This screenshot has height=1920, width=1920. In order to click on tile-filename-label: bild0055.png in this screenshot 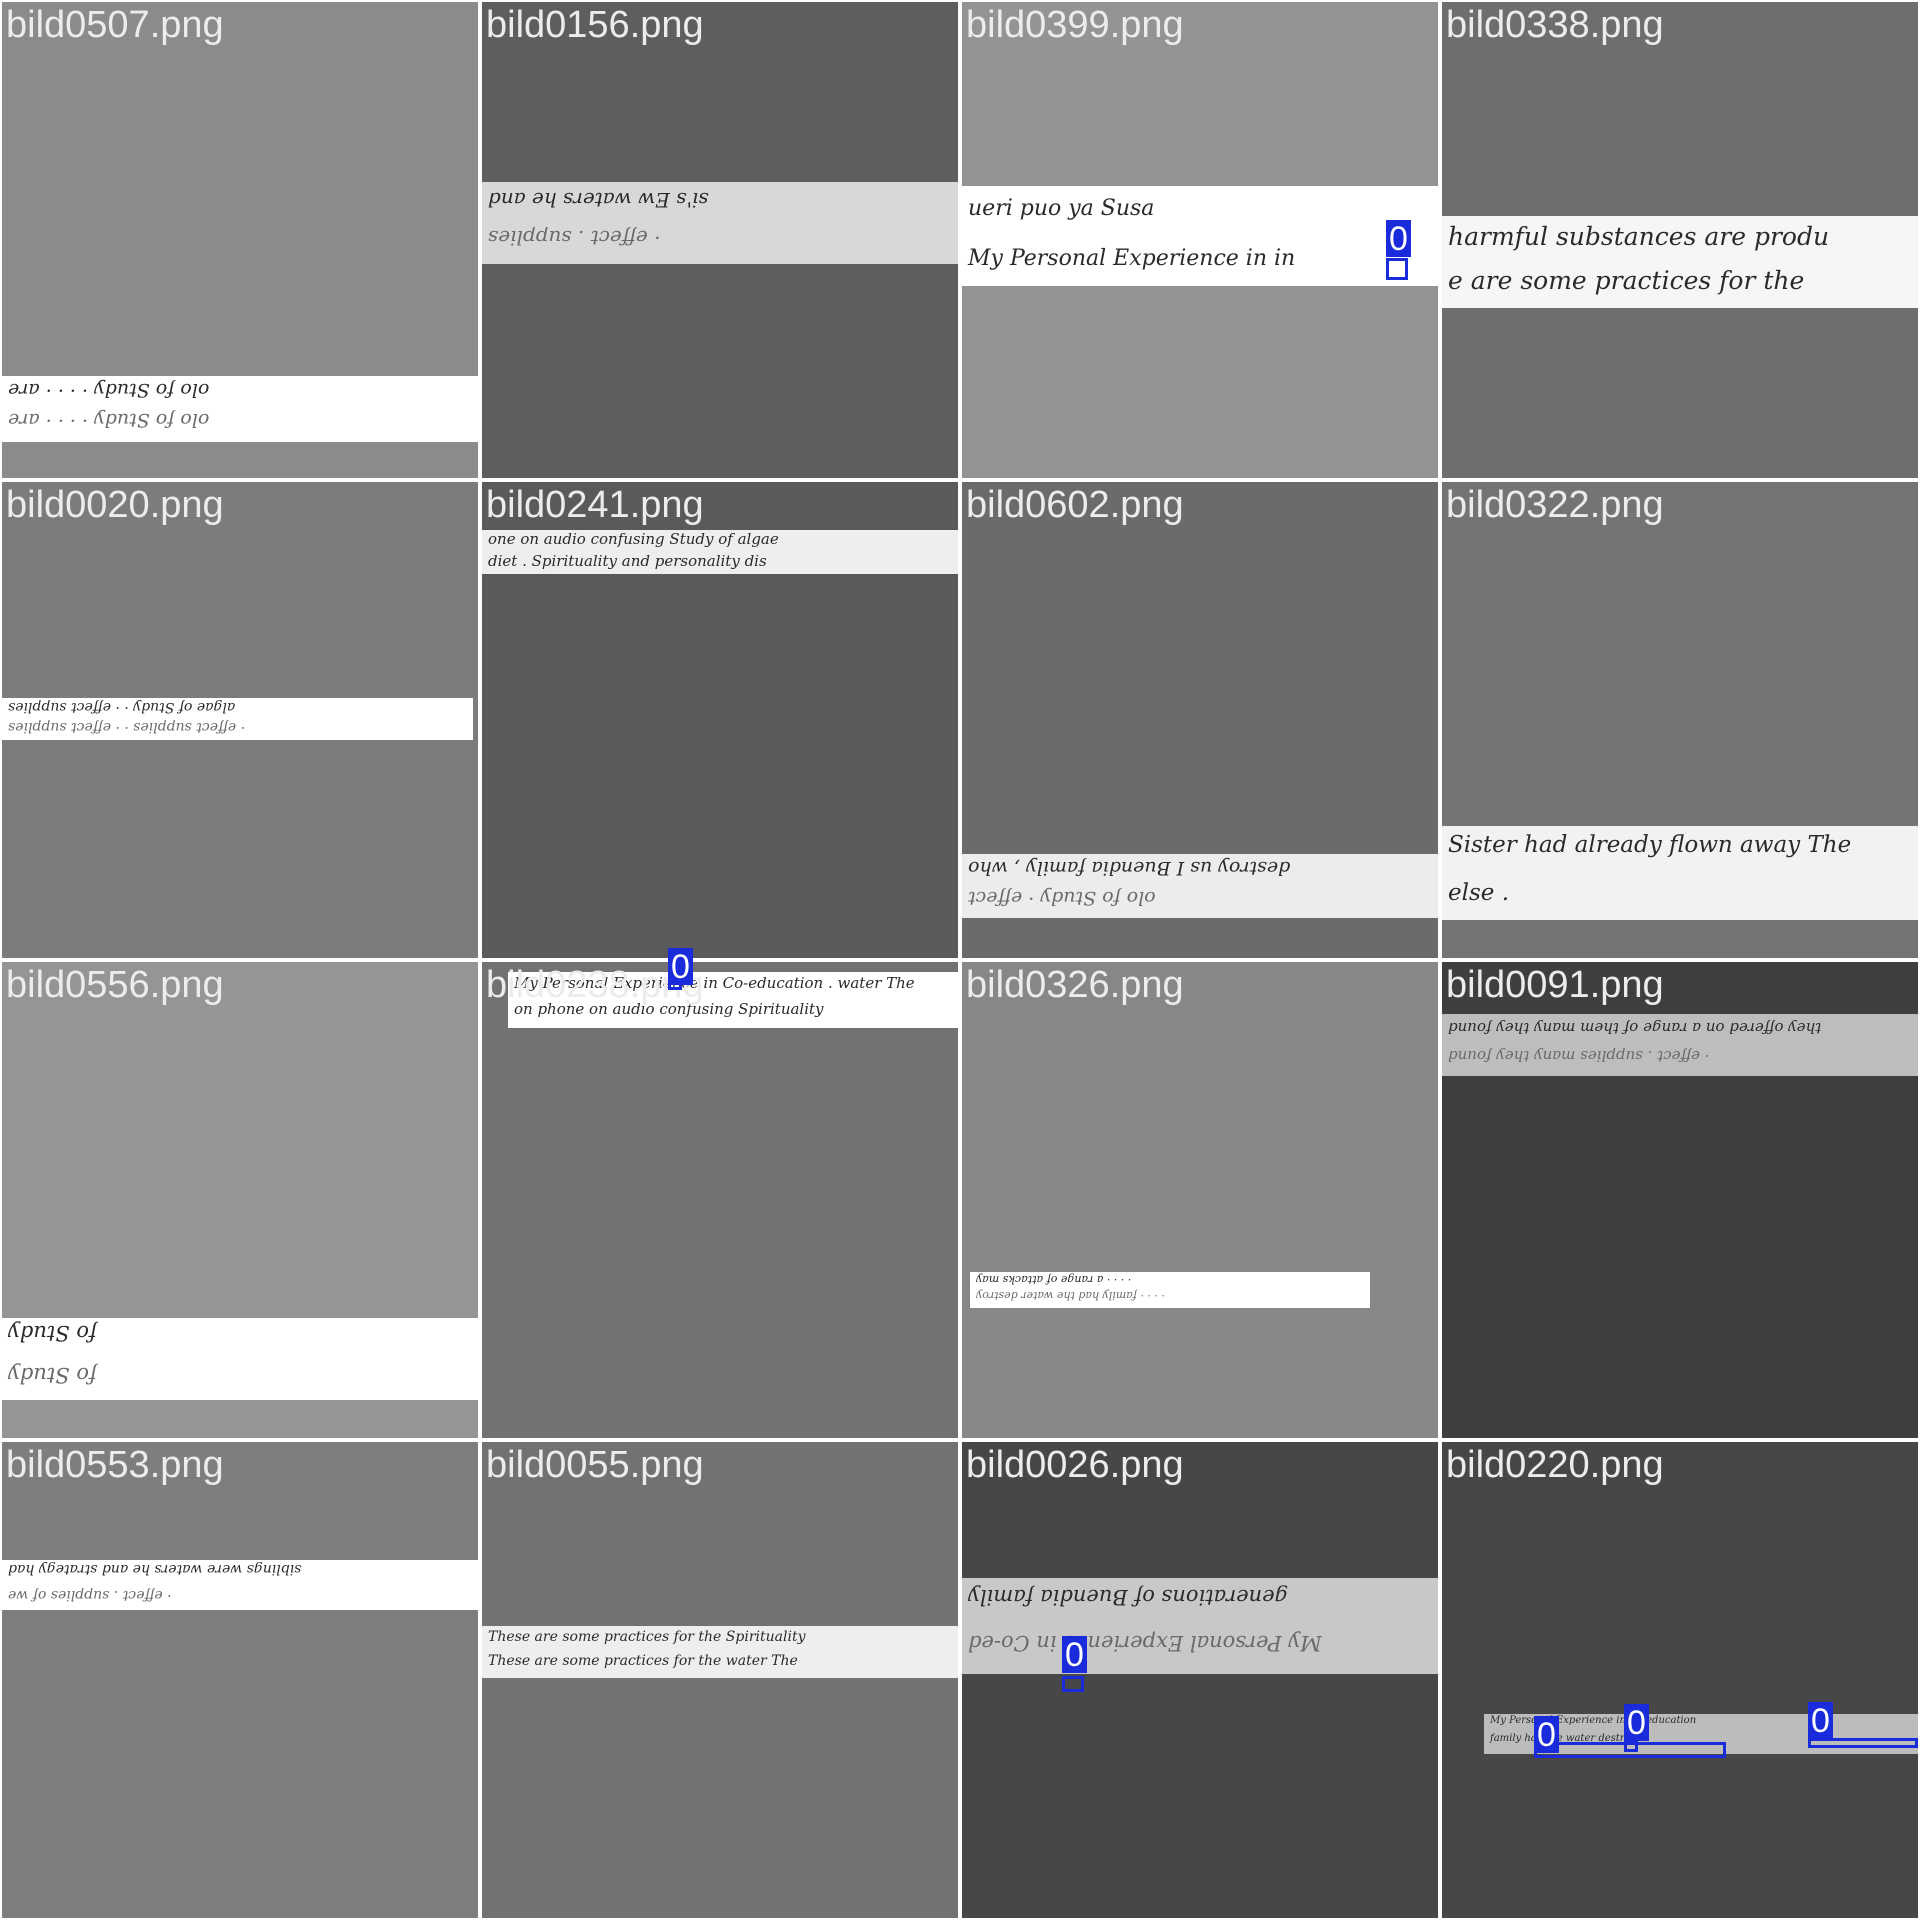, I will do `click(595, 1465)`.